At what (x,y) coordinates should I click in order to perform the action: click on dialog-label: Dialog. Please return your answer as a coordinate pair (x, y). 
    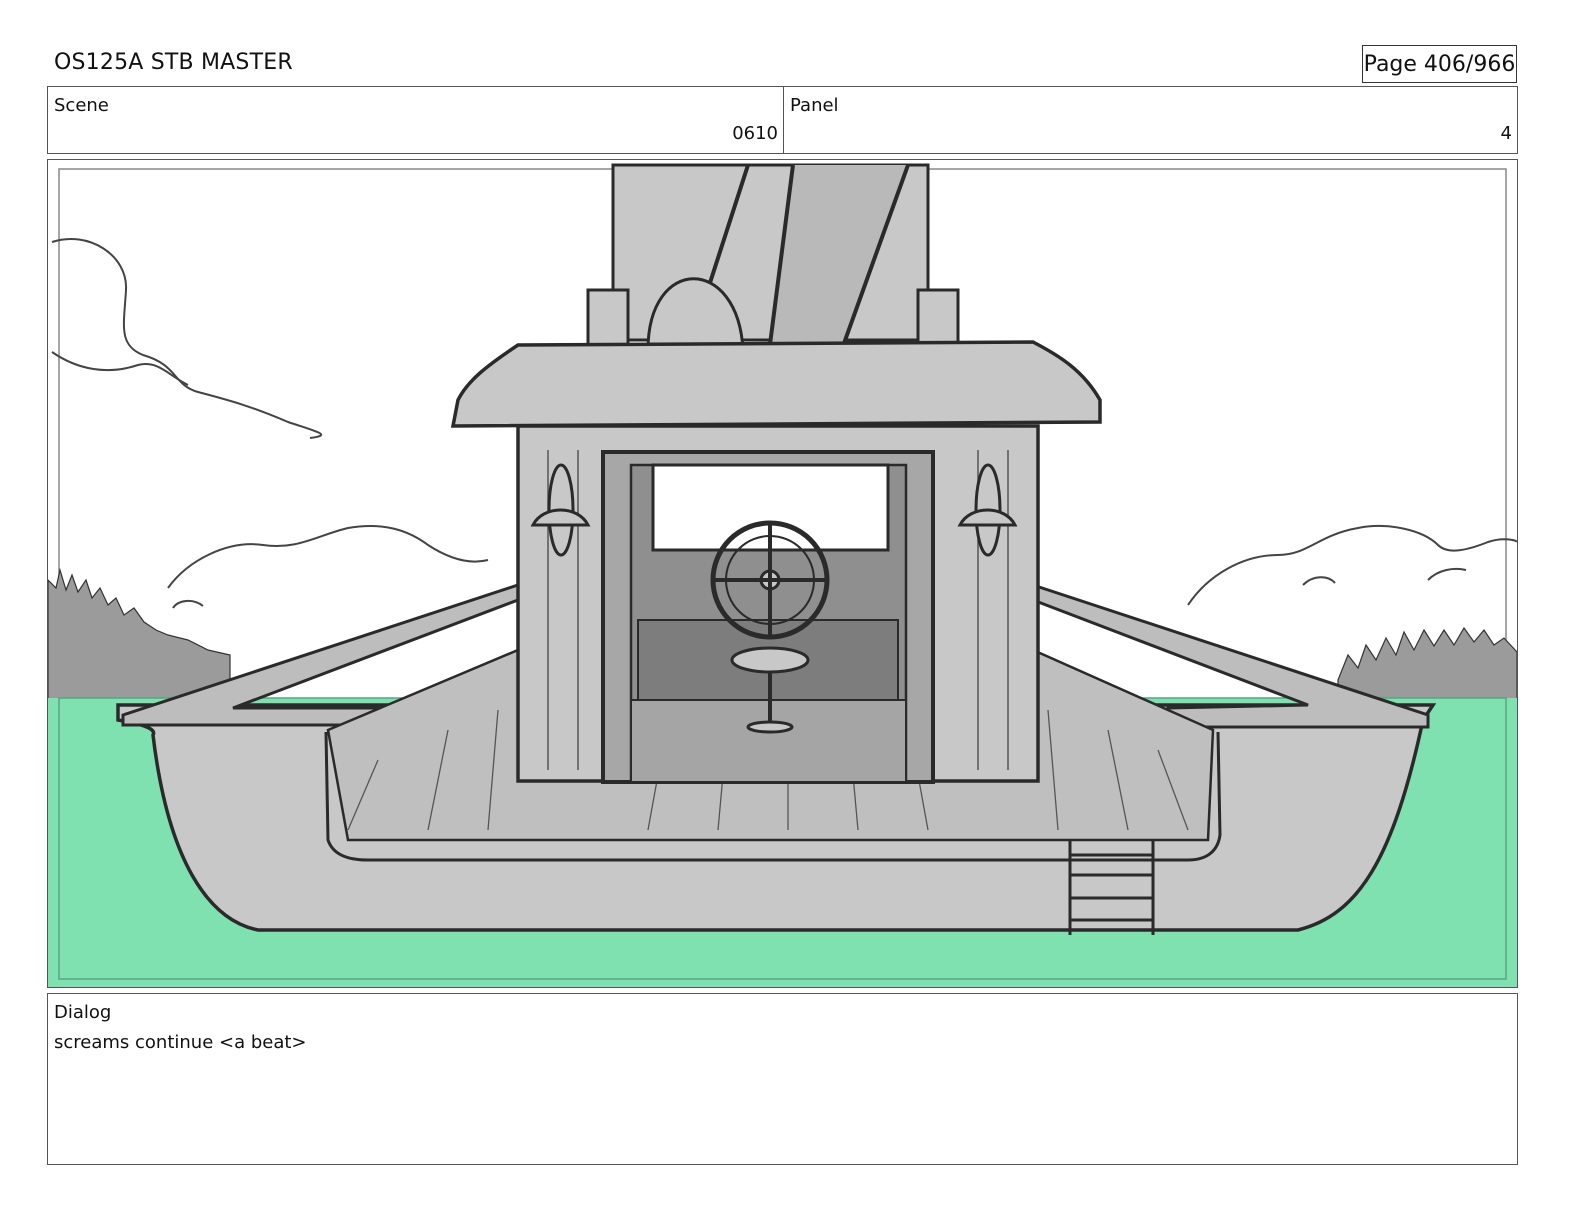
    Looking at the image, I should click on (83, 1012).